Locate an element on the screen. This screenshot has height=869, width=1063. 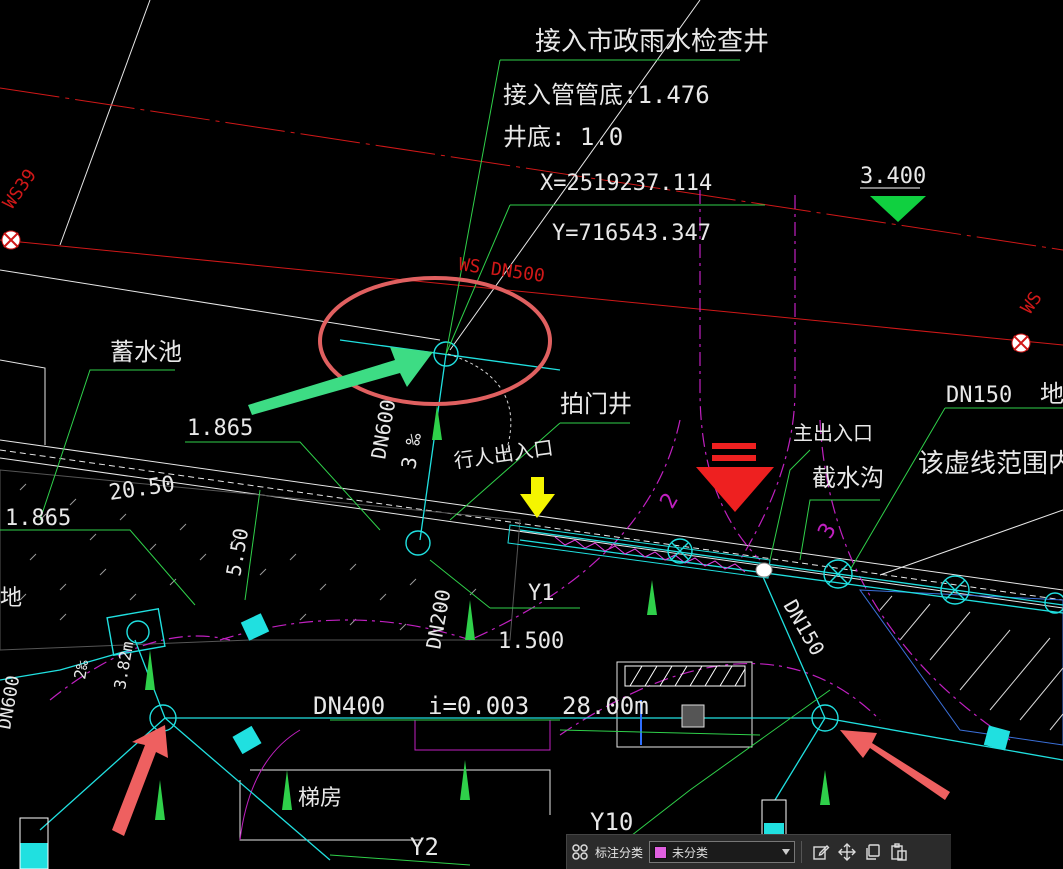
main-exit-label: 主出入口 is located at coordinates (833, 433).